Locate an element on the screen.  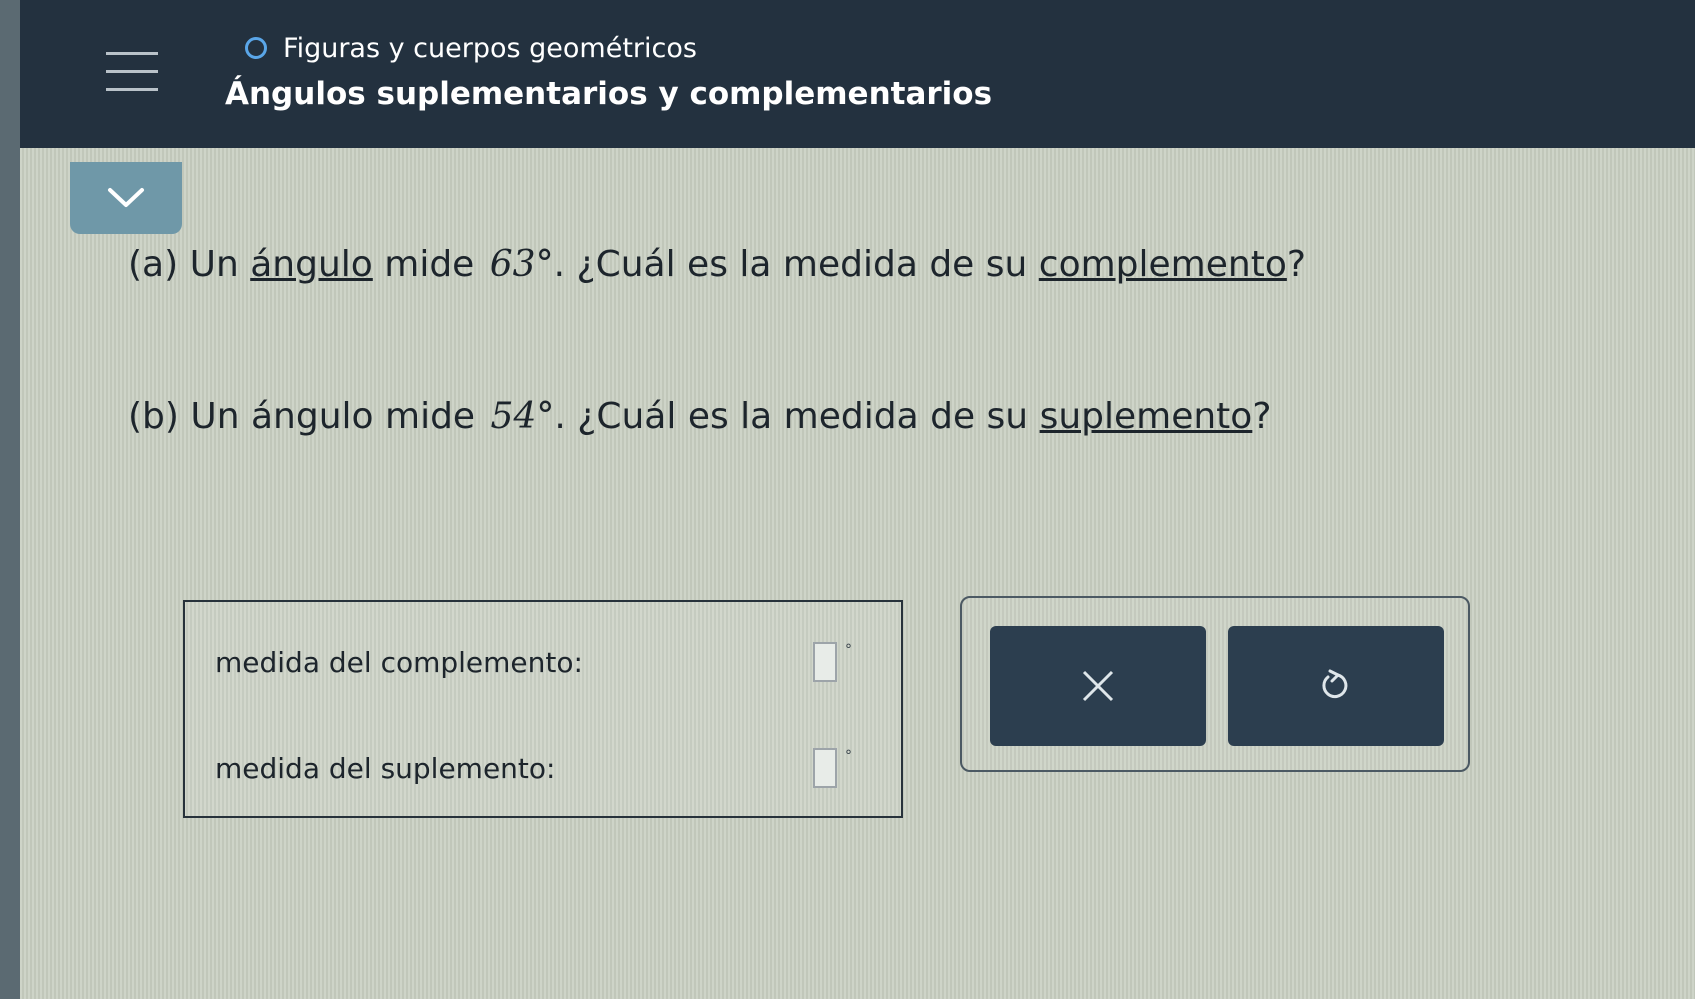
page-title: Ángulos suplementarios y complementarios is located at coordinates (609, 94).